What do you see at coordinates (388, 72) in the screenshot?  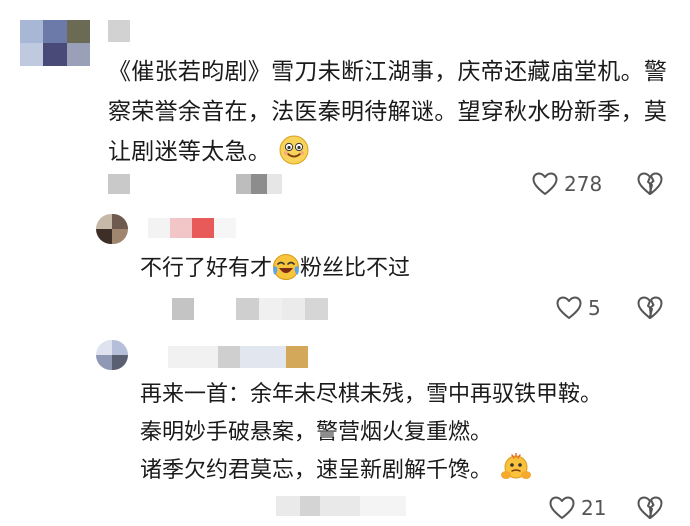 I see `comment-line: 《催张若昀剧》雪刀未断江湖事，庆帝还藏庙堂机。警` at bounding box center [388, 72].